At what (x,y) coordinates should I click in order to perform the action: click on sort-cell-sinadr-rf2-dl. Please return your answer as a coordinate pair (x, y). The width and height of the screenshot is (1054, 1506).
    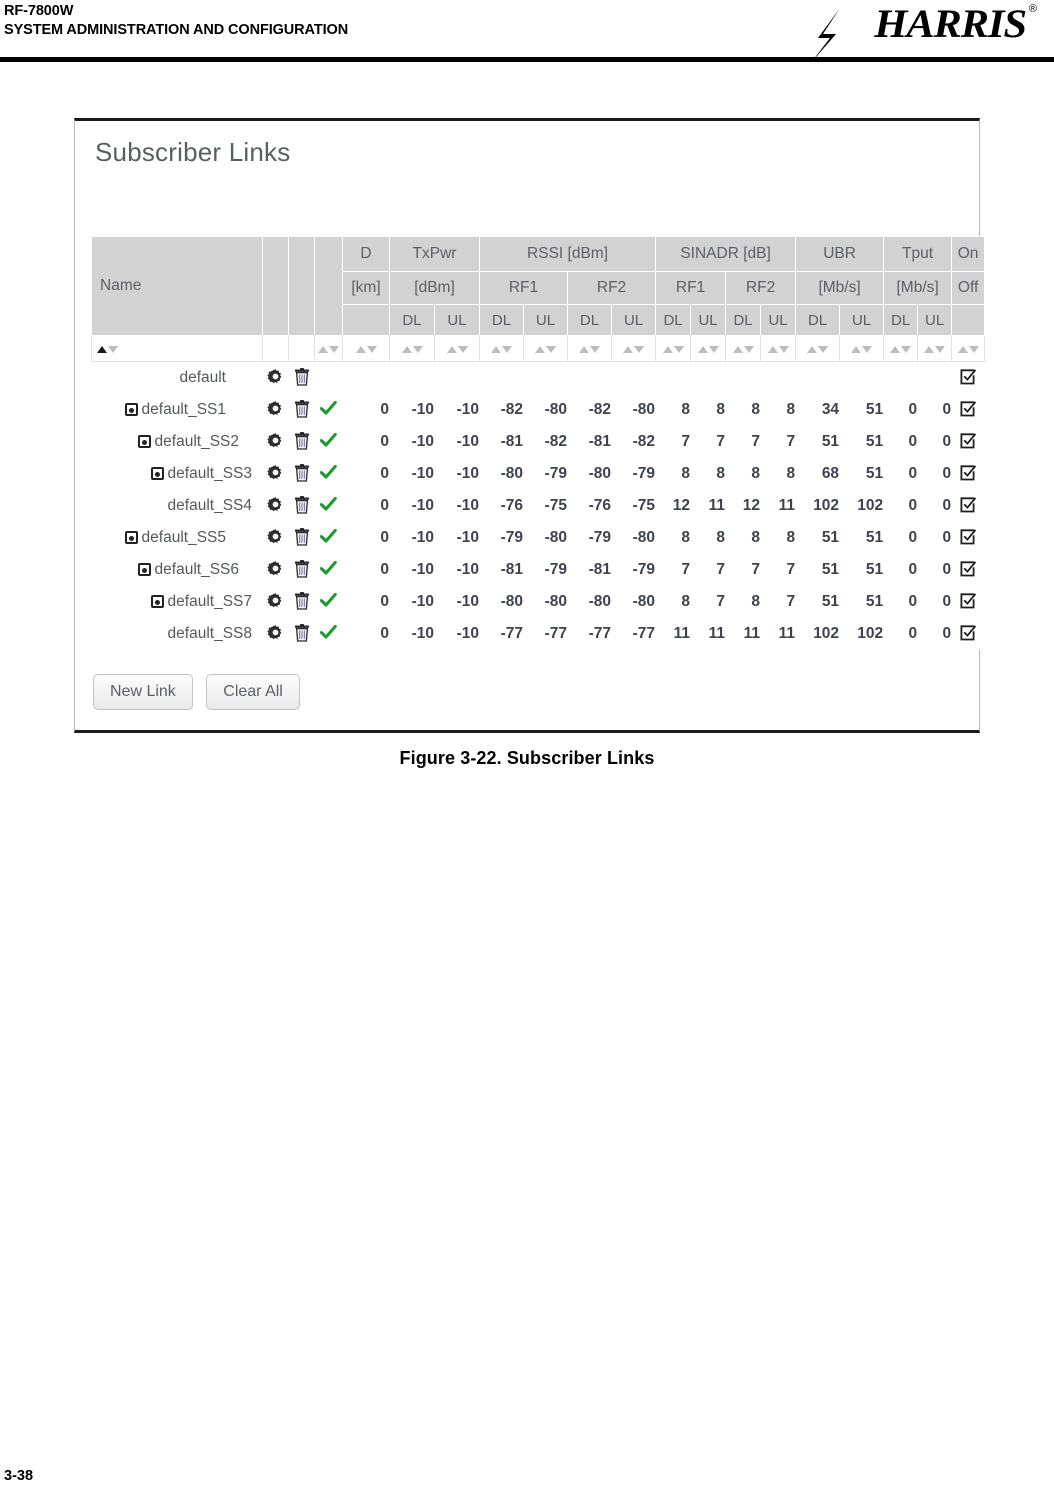
    Looking at the image, I should click on (743, 348).